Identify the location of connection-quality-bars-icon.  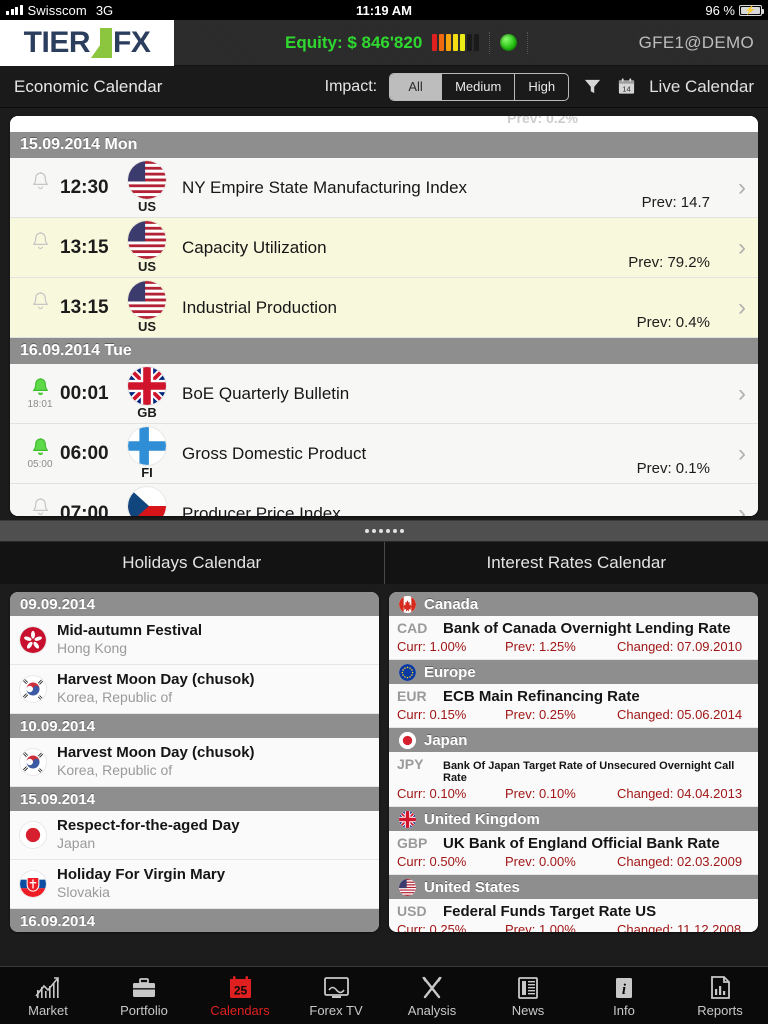
(456, 42).